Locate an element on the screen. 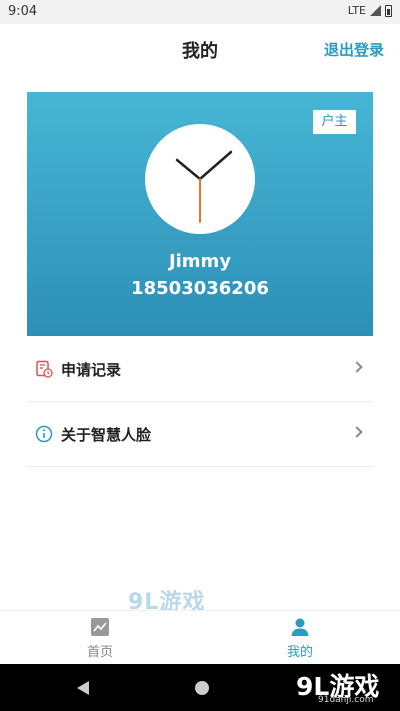 The image size is (400, 711). status-indicators: LTE is located at coordinates (370, 10).